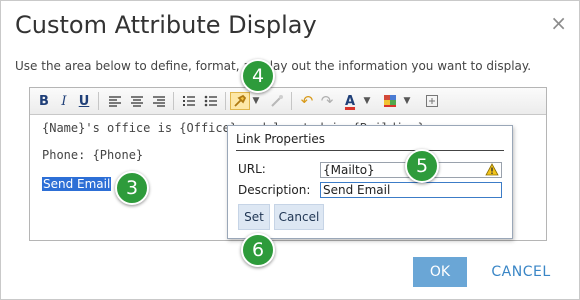 This screenshot has width=580, height=300. I want to click on italic-button: I, so click(64, 101).